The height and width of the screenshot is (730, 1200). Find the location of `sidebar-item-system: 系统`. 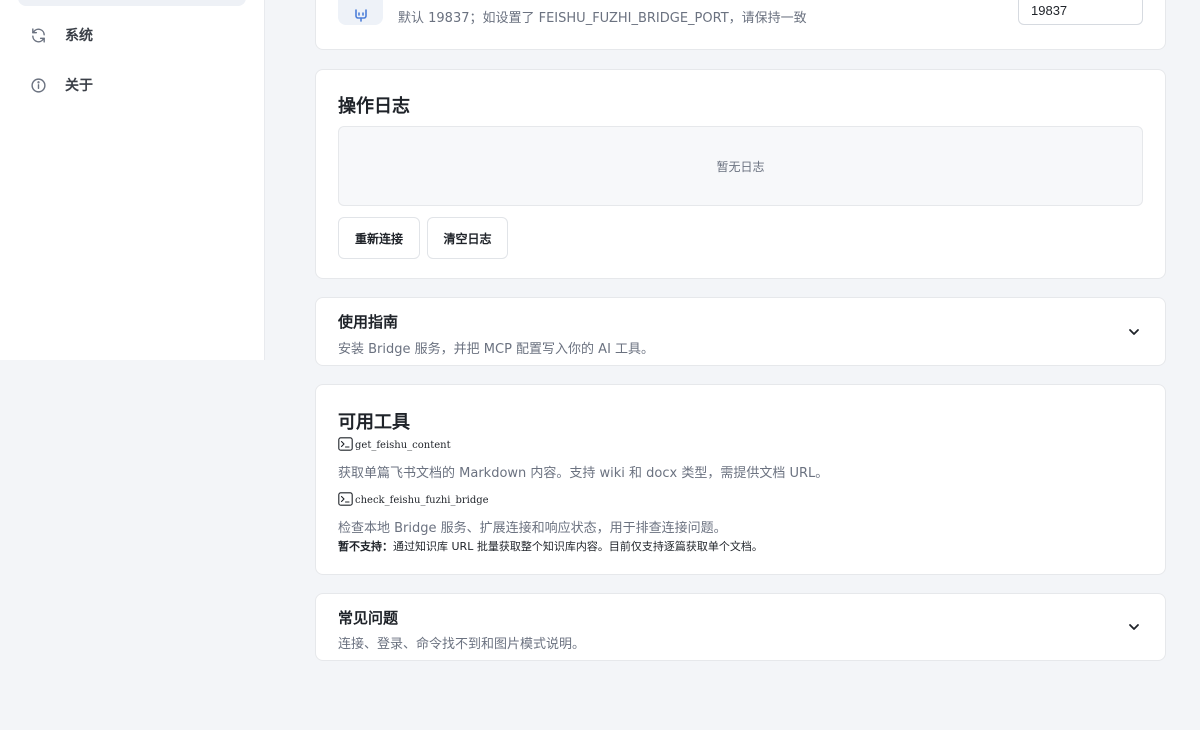

sidebar-item-system: 系统 is located at coordinates (61, 35).